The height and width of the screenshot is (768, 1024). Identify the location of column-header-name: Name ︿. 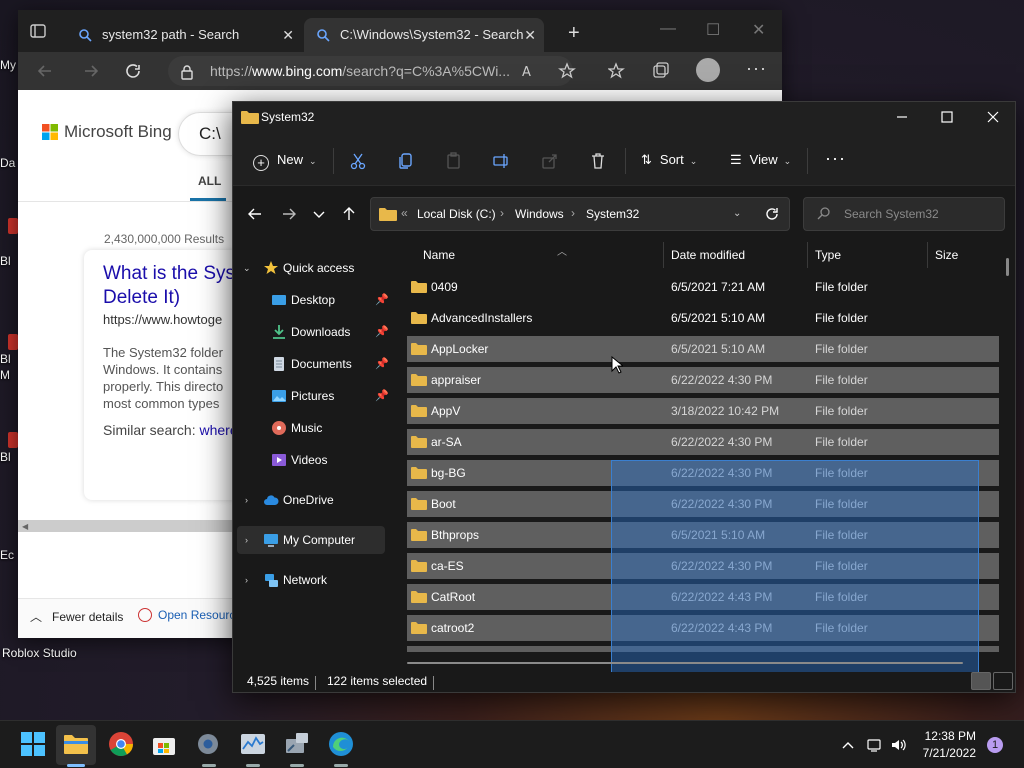
(539, 255).